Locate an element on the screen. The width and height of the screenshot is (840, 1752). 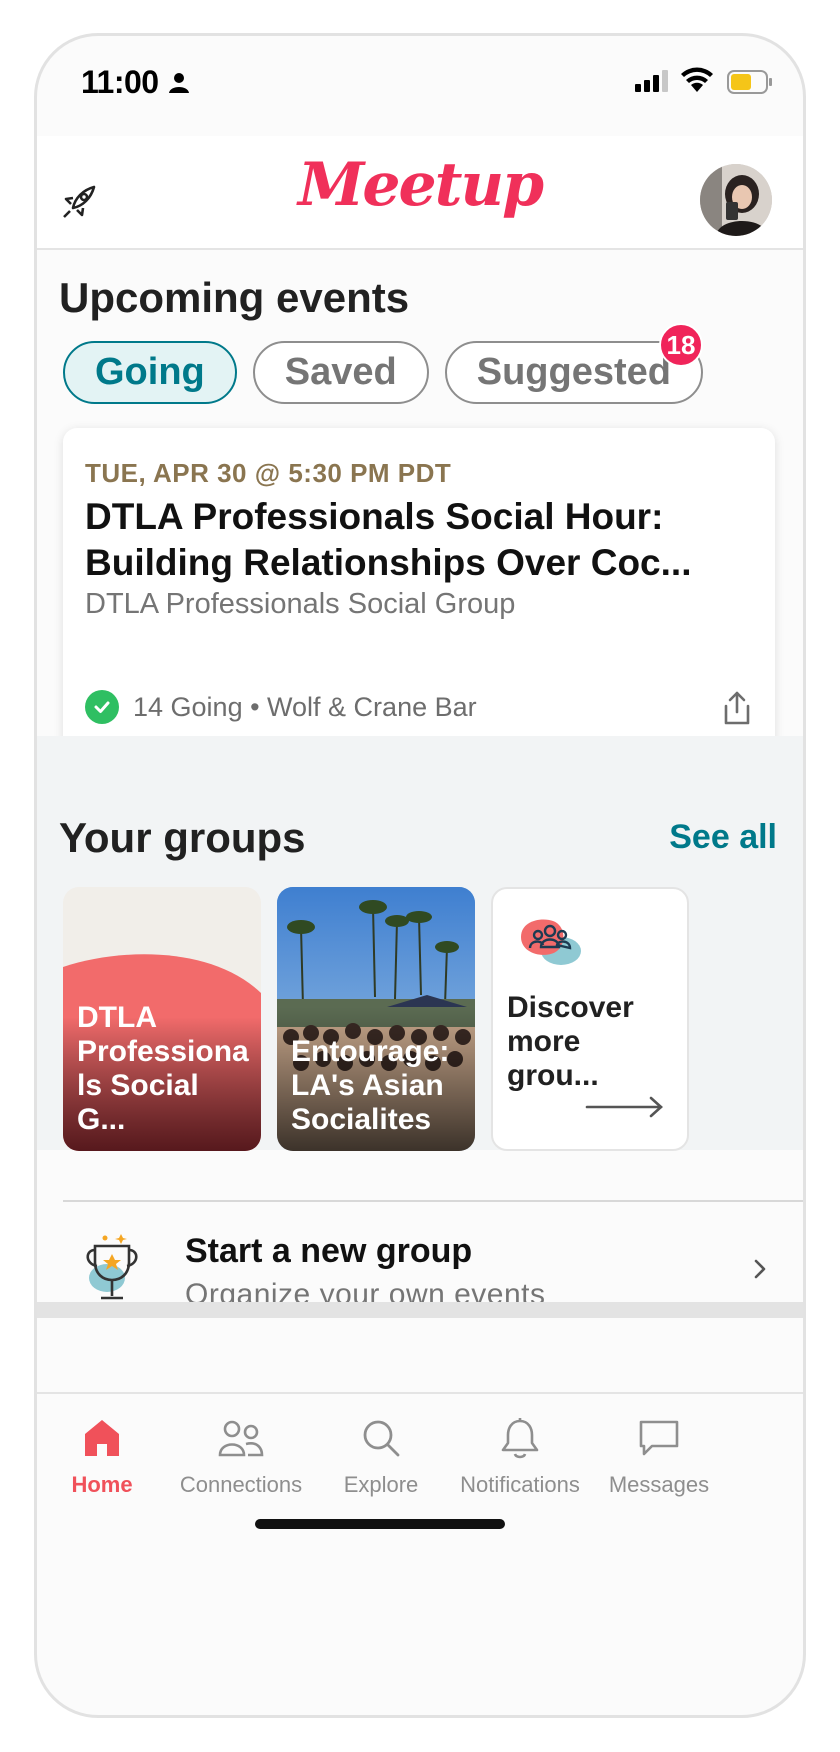
event-meta: 14 Going • Wolf & Crane Bar is located at coordinates (281, 707).